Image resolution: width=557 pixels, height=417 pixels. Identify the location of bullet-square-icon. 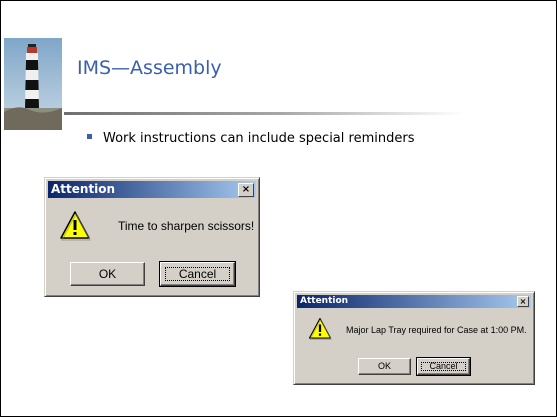
(89, 136).